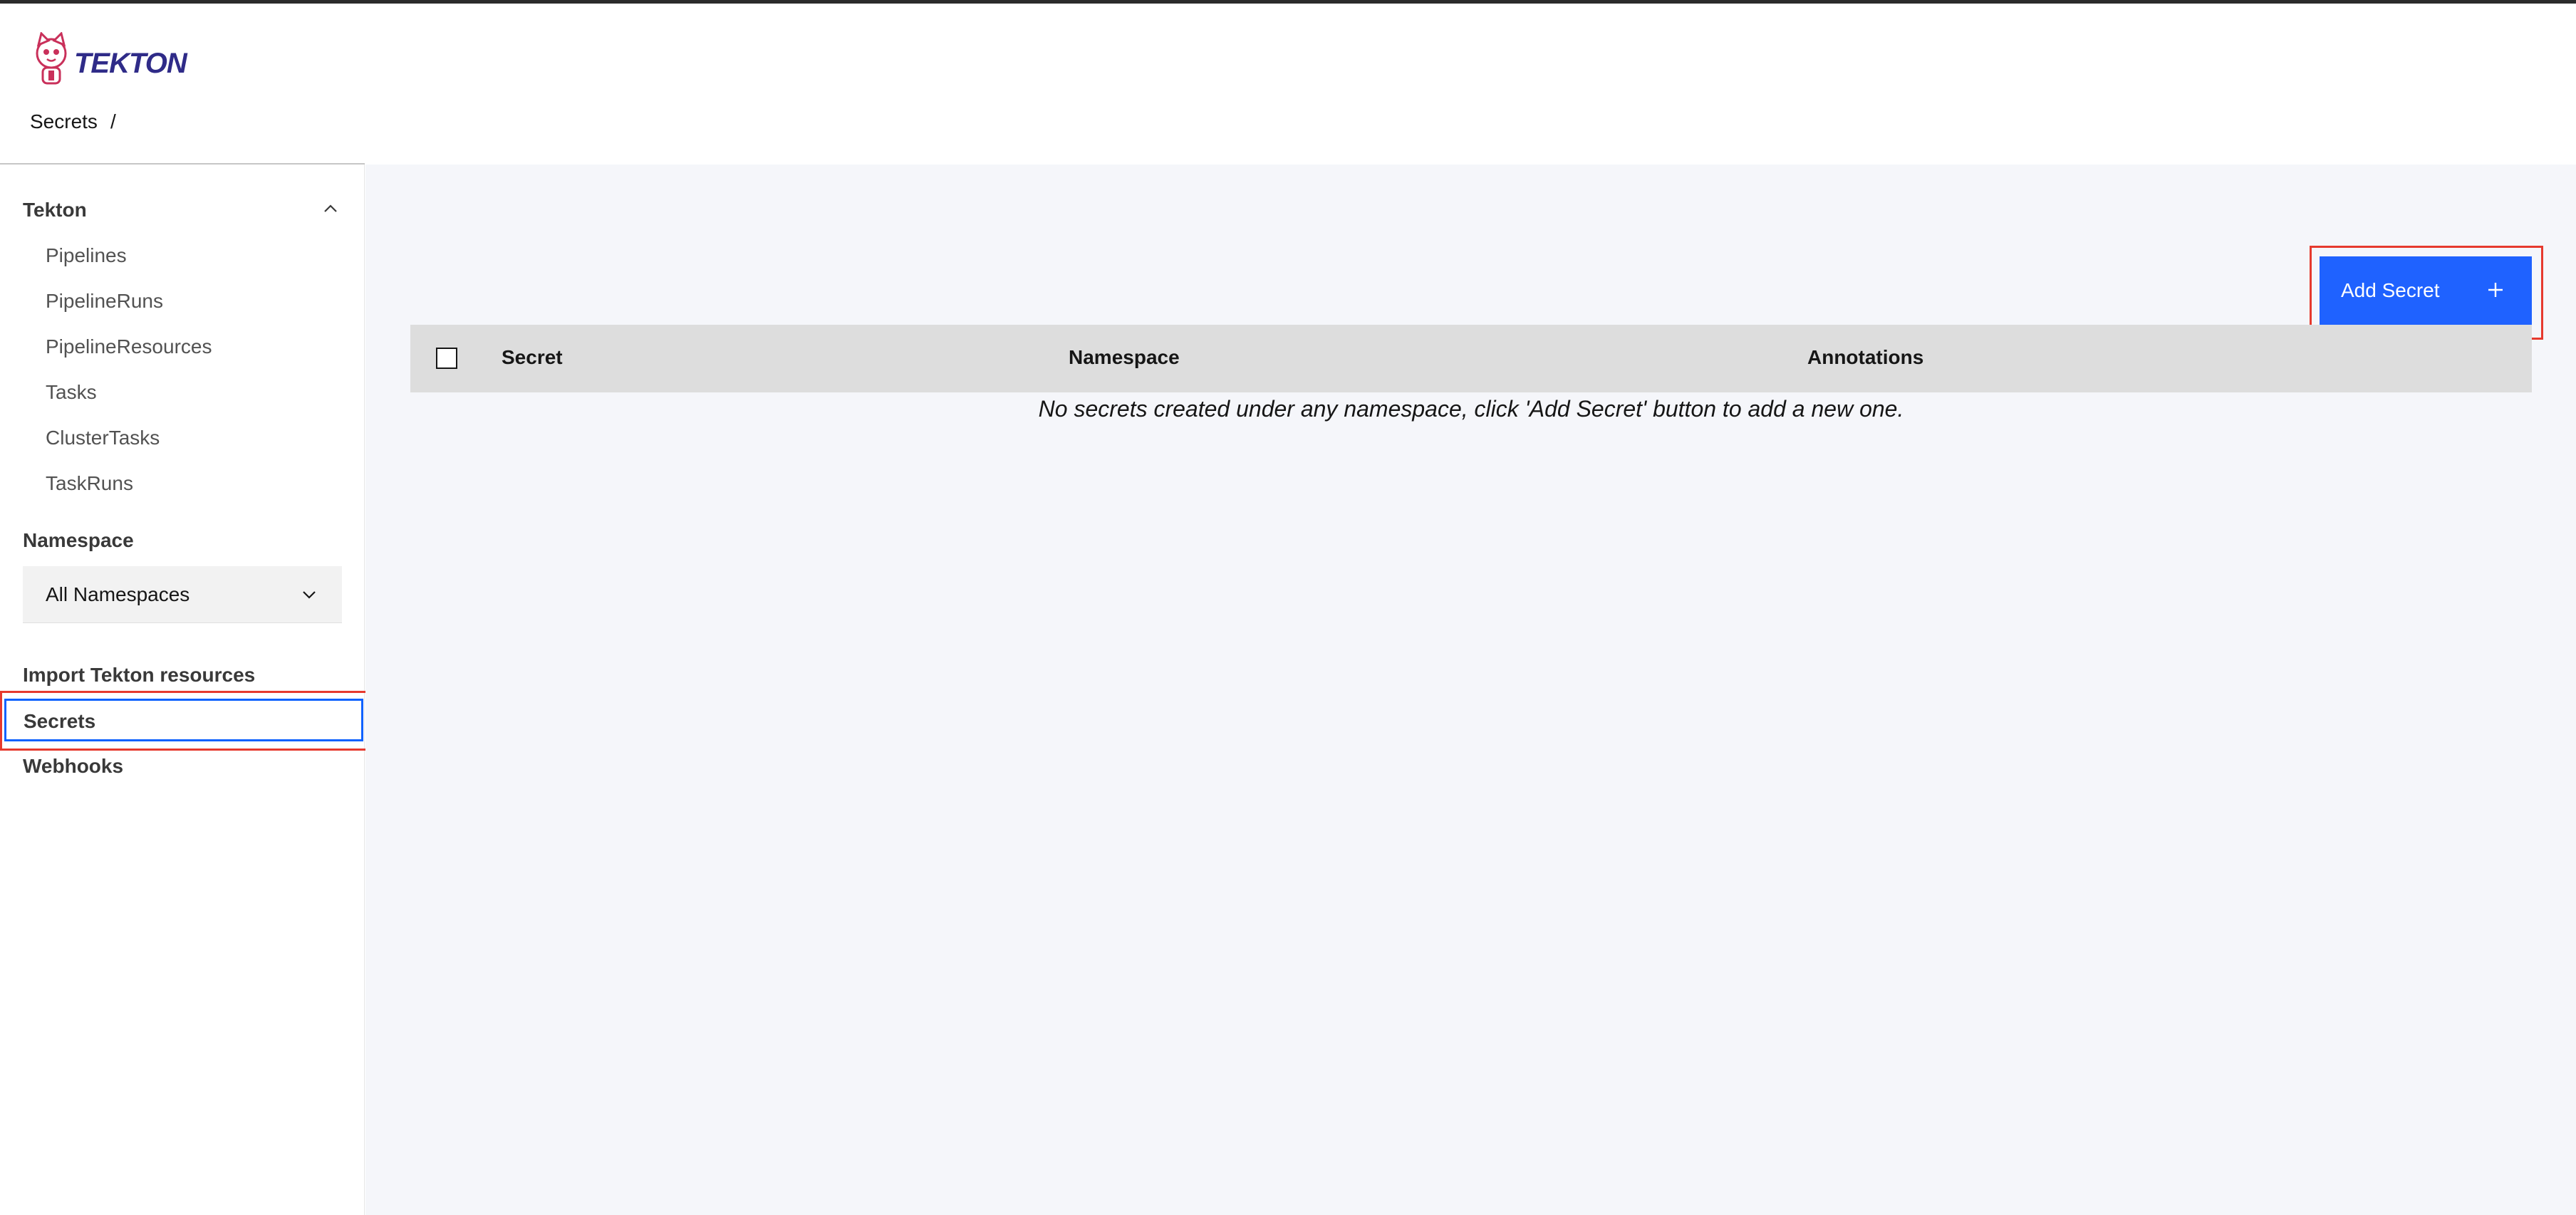  I want to click on sidebar-item-pipelineruns: PipelineRuns, so click(104, 301).